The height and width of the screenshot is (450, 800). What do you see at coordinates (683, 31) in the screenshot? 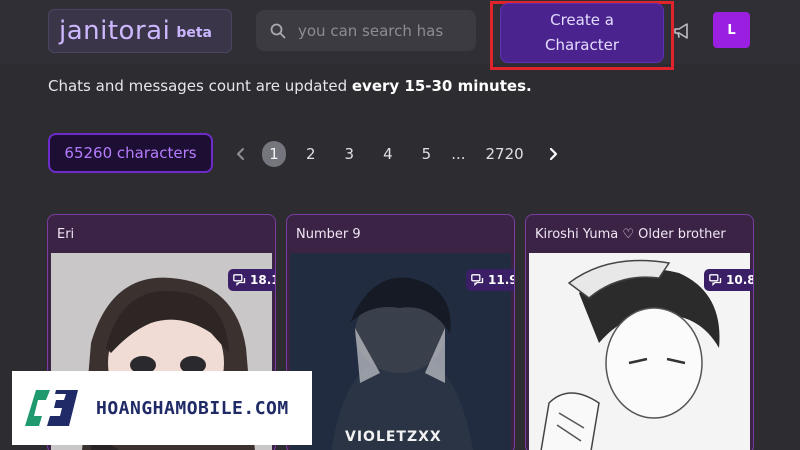
I see `megaphone-icon` at bounding box center [683, 31].